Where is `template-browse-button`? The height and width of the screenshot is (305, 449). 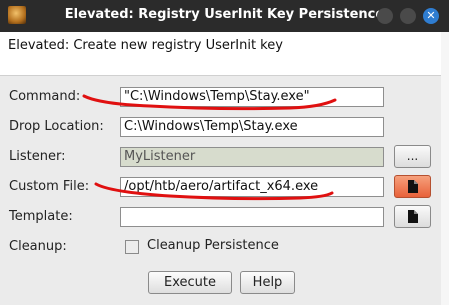 template-browse-button is located at coordinates (412, 216).